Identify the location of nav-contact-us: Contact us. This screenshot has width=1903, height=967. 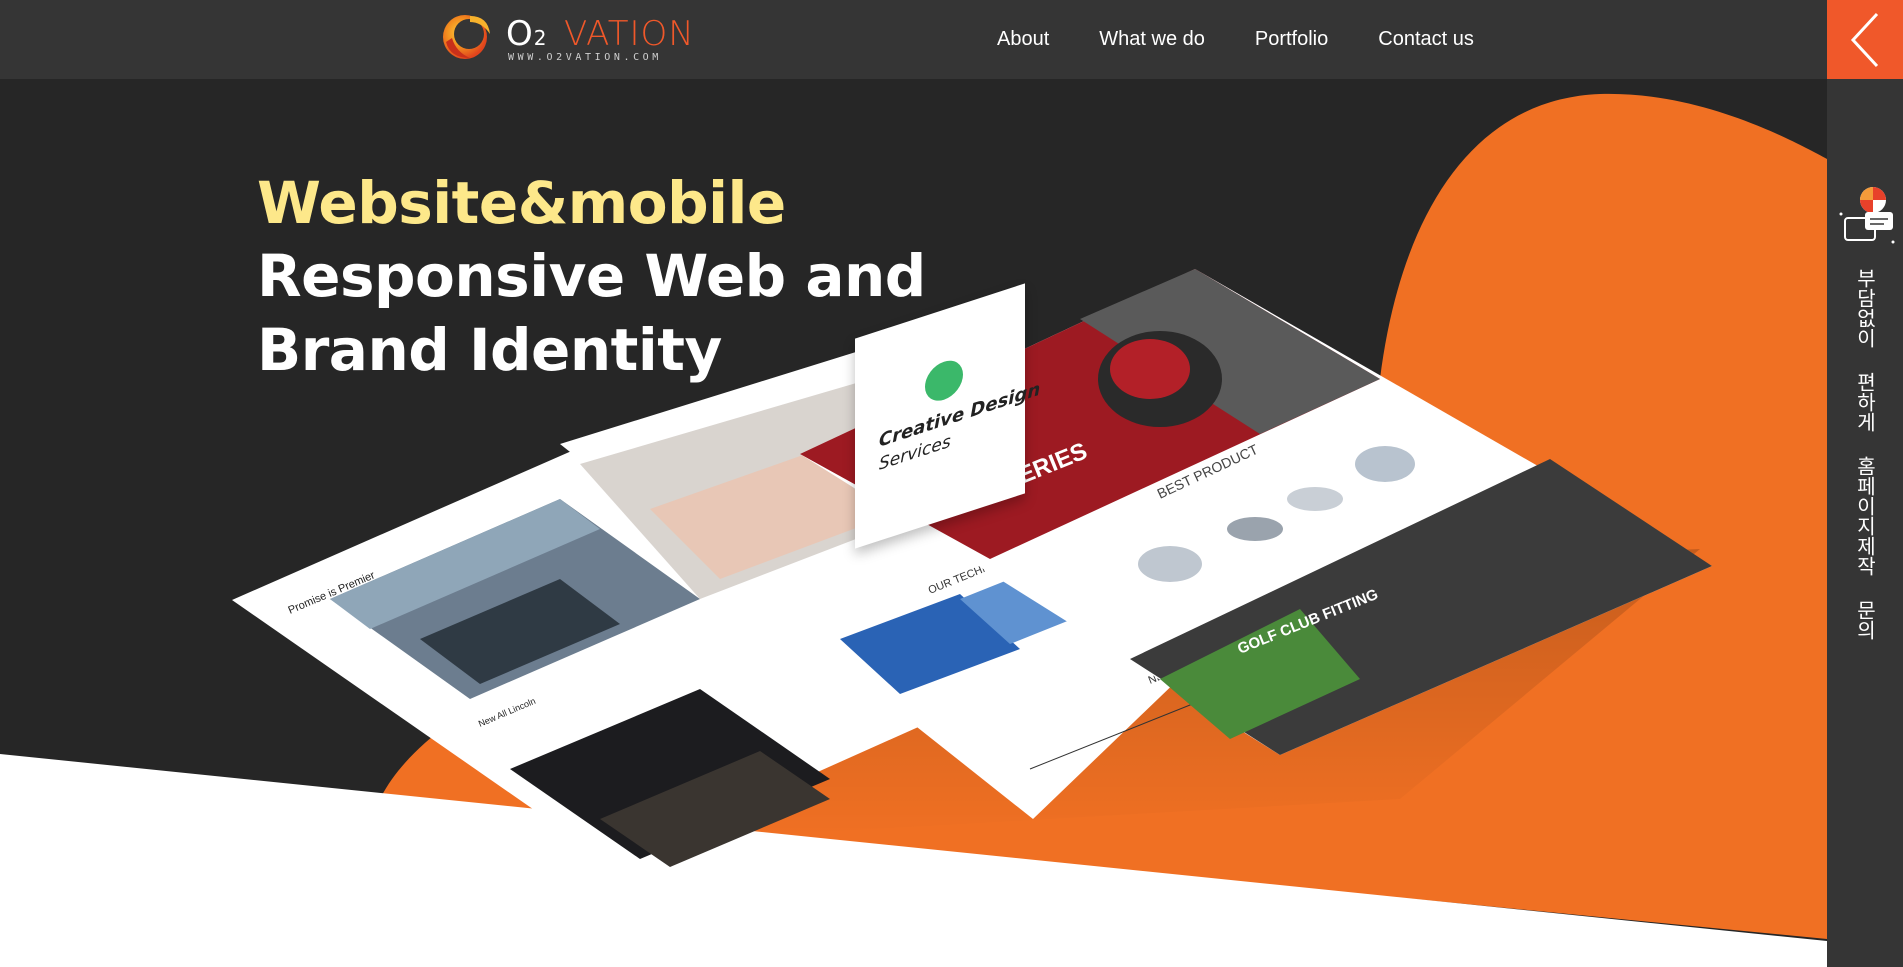
(1426, 39).